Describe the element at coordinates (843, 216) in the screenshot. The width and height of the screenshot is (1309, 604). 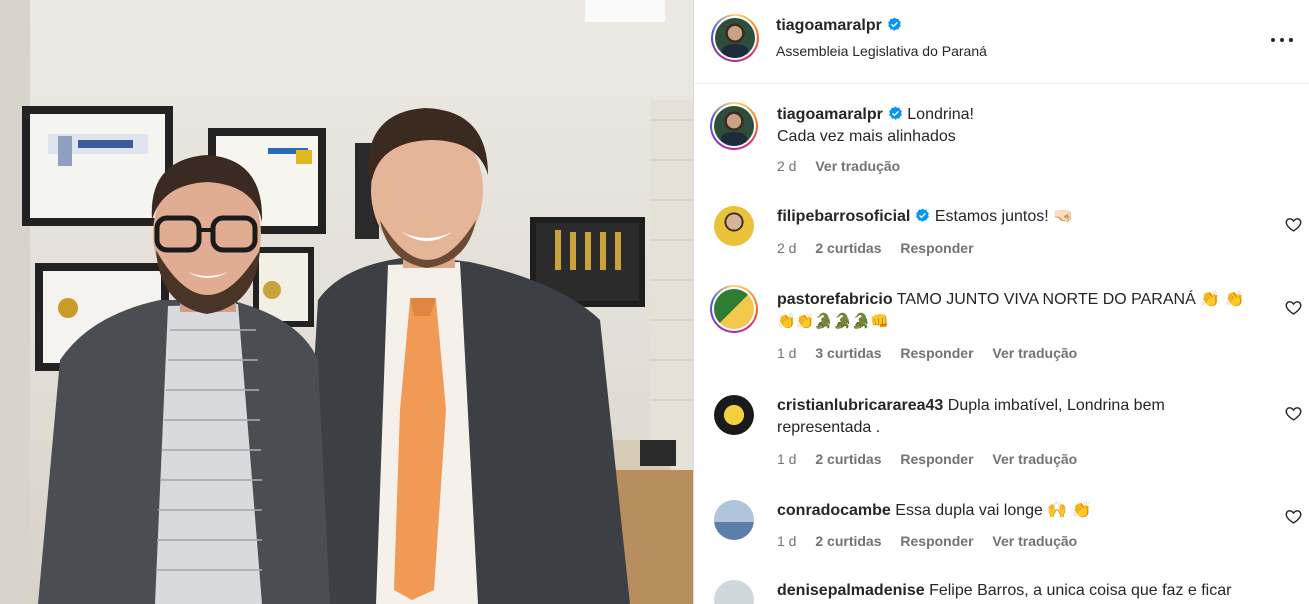
I see `comment-username: filipebarrosoficial` at that location.